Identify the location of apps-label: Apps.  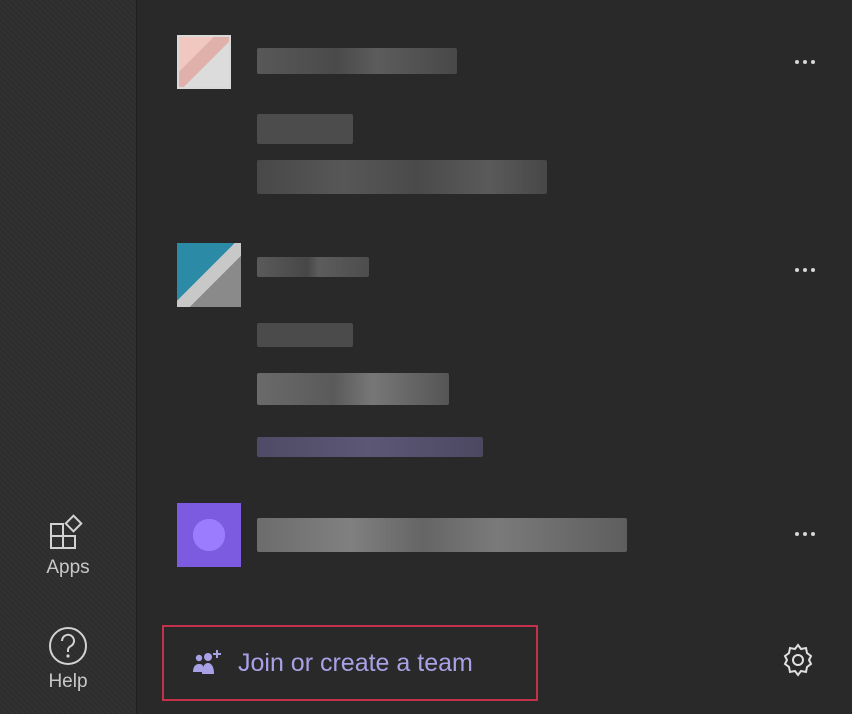
(68, 567).